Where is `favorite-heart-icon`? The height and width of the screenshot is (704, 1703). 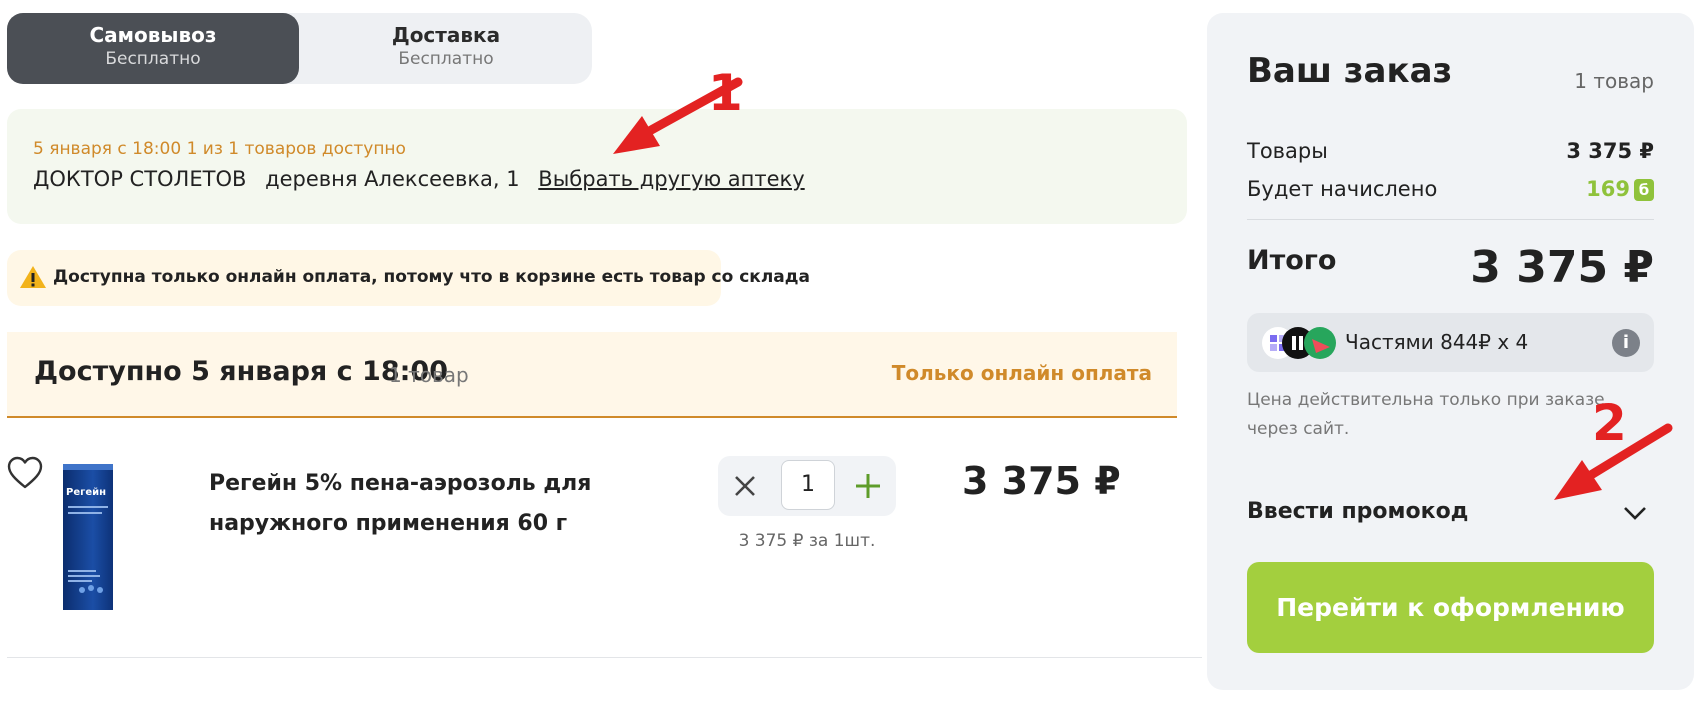
favorite-heart-icon is located at coordinates (25, 473).